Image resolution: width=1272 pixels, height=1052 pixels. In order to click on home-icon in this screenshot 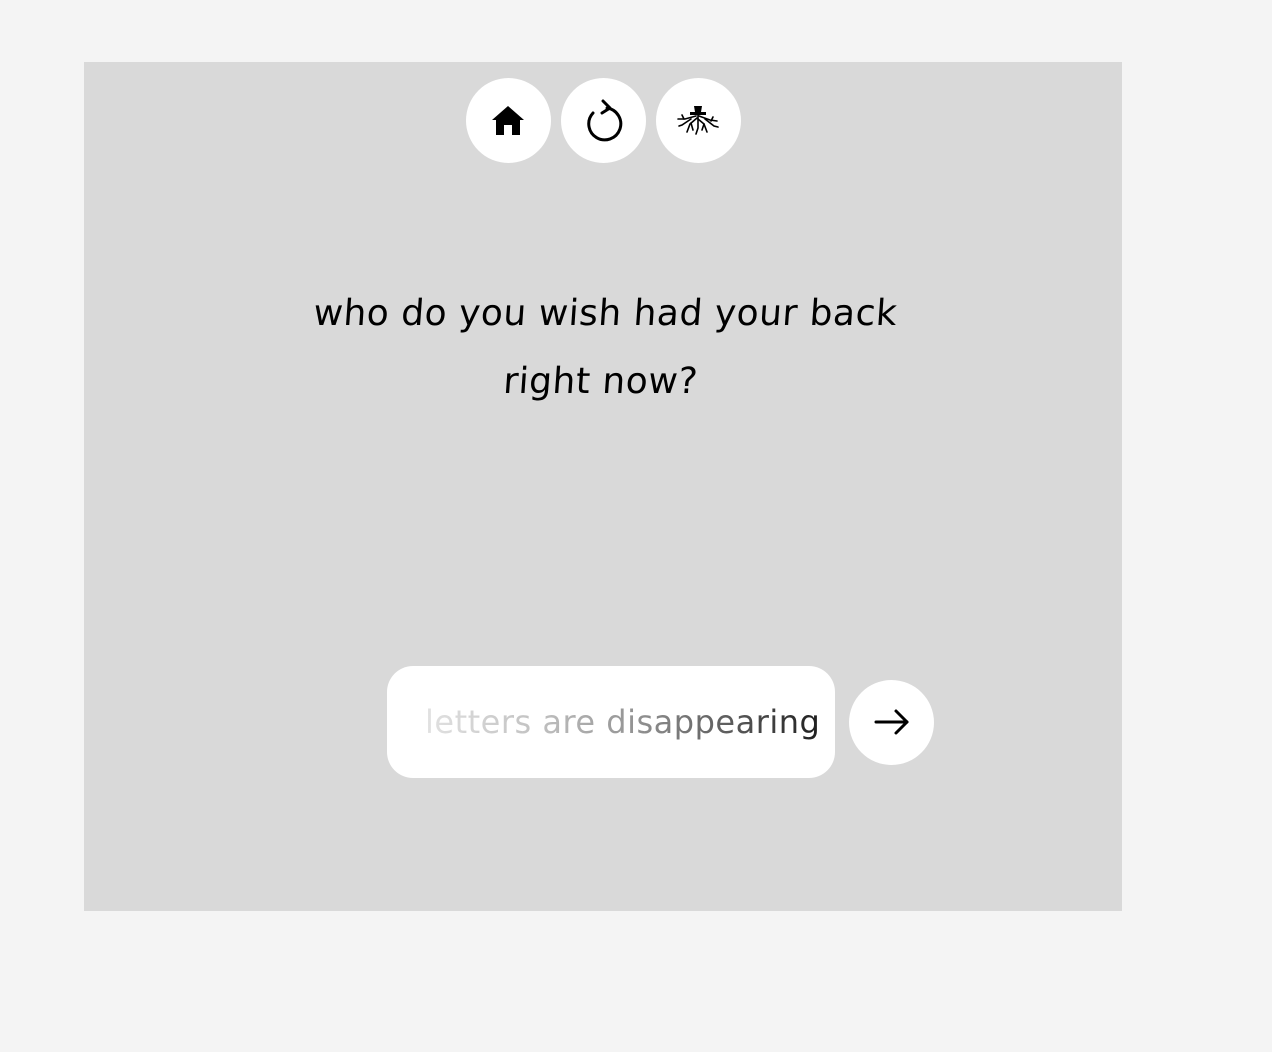, I will do `click(508, 120)`.